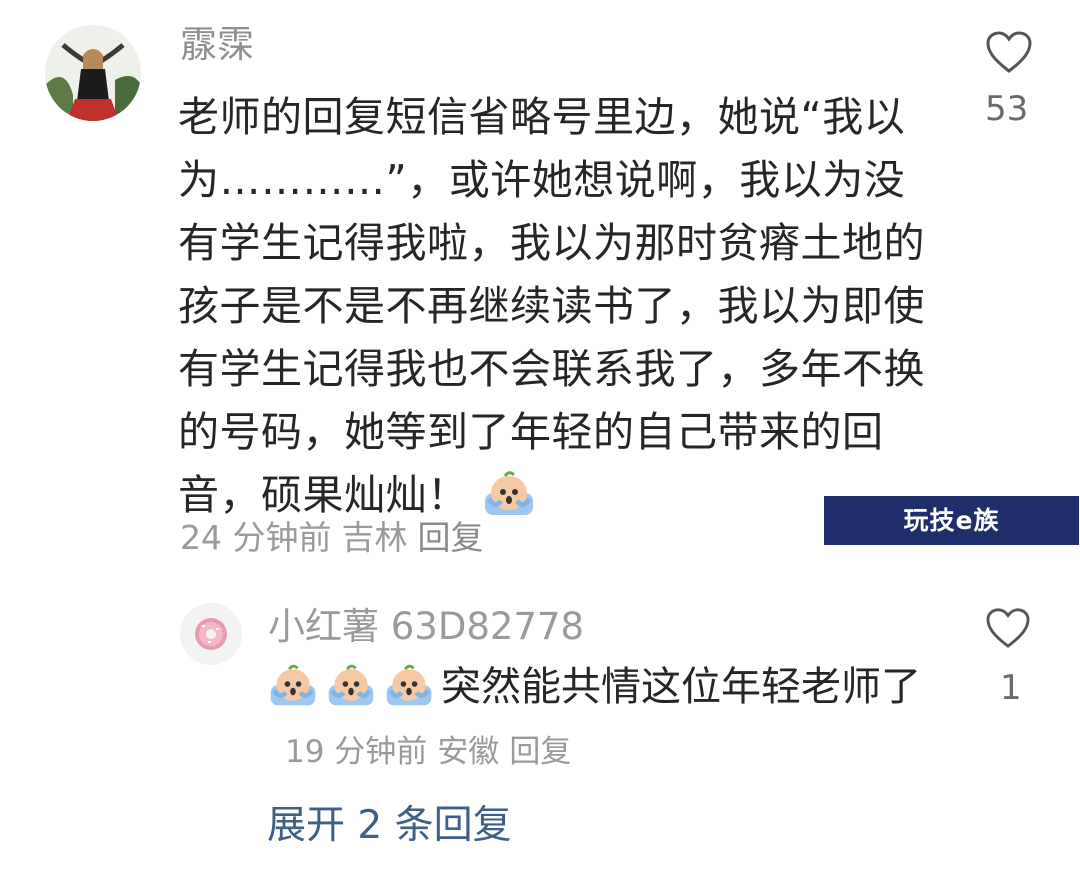 Image resolution: width=1080 pixels, height=890 pixels. Describe the element at coordinates (356, 752) in the screenshot. I see `reply-time: 19 分钟前` at that location.